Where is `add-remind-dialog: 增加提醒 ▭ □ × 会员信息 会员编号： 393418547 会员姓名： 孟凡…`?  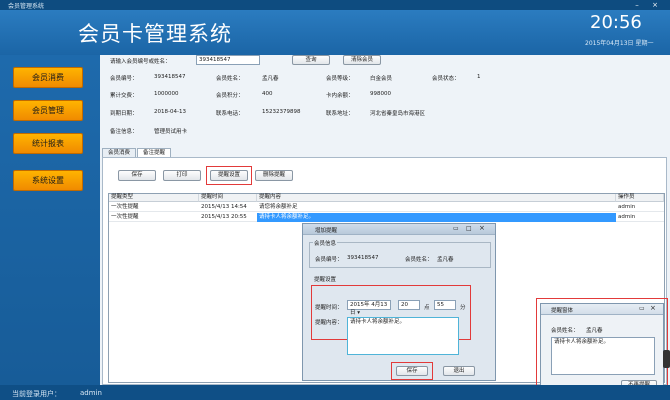
add-remind-dialog: 增加提醒 ▭ □ × 会员信息 会员编号： 393418547 会员姓名： 孟凡… is located at coordinates (399, 302).